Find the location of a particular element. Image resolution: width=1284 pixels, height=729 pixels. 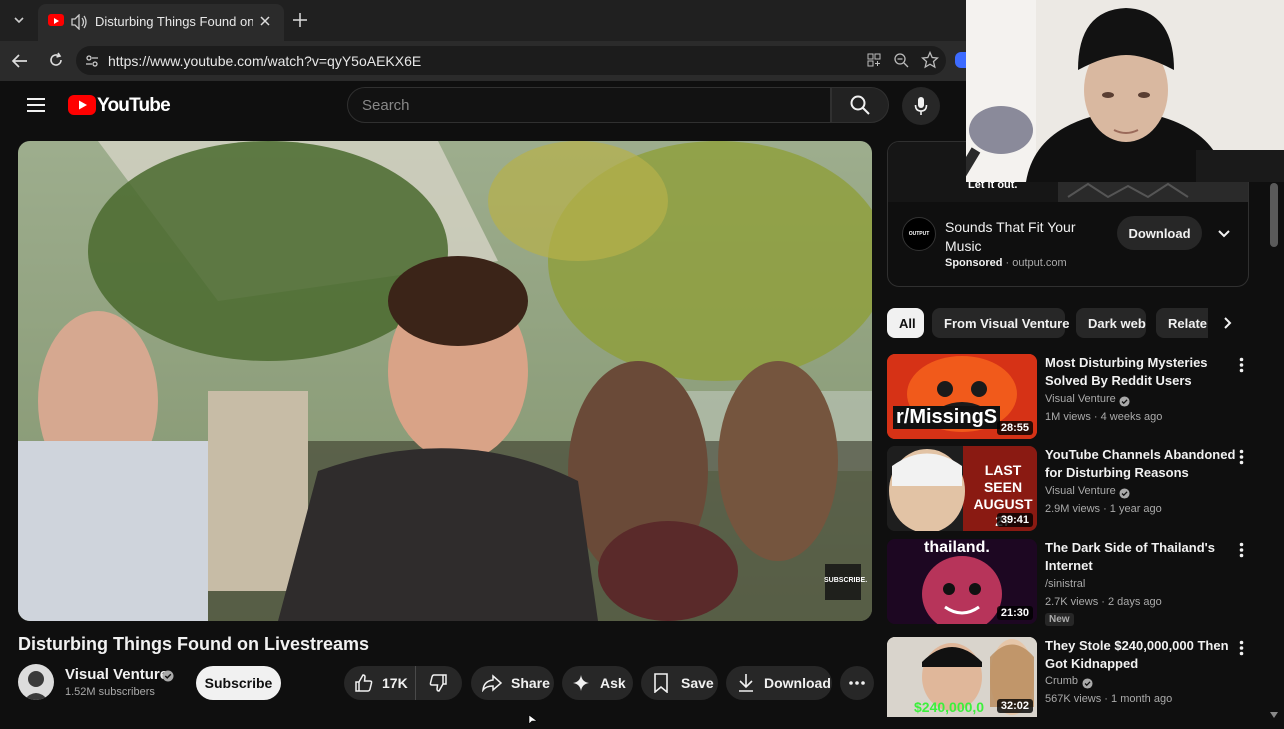

browser-tab-active: Disturbing Things Found on Li is located at coordinates (161, 22).